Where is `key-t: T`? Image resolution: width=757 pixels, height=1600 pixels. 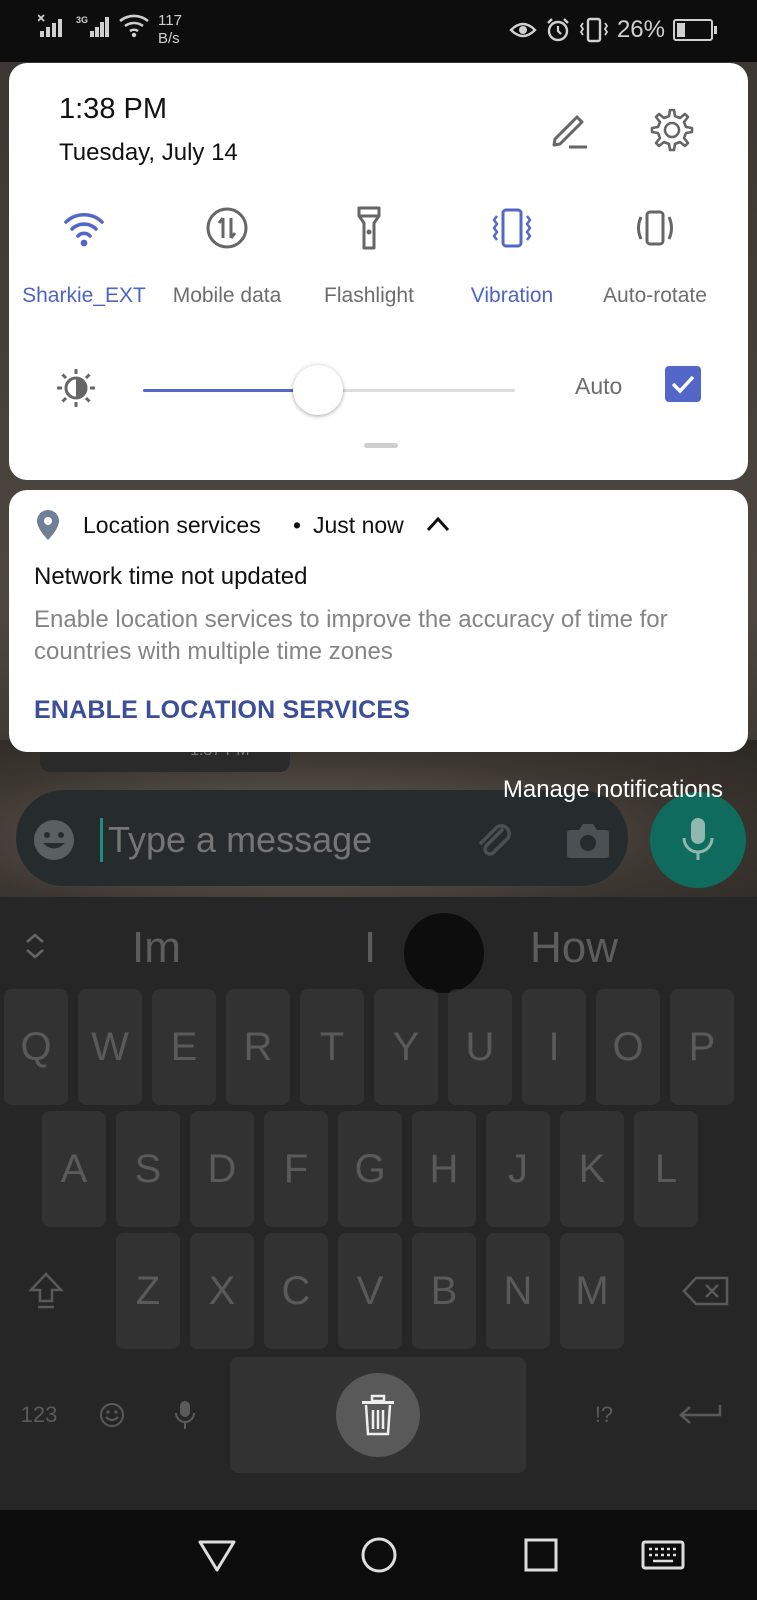 key-t: T is located at coordinates (332, 1047).